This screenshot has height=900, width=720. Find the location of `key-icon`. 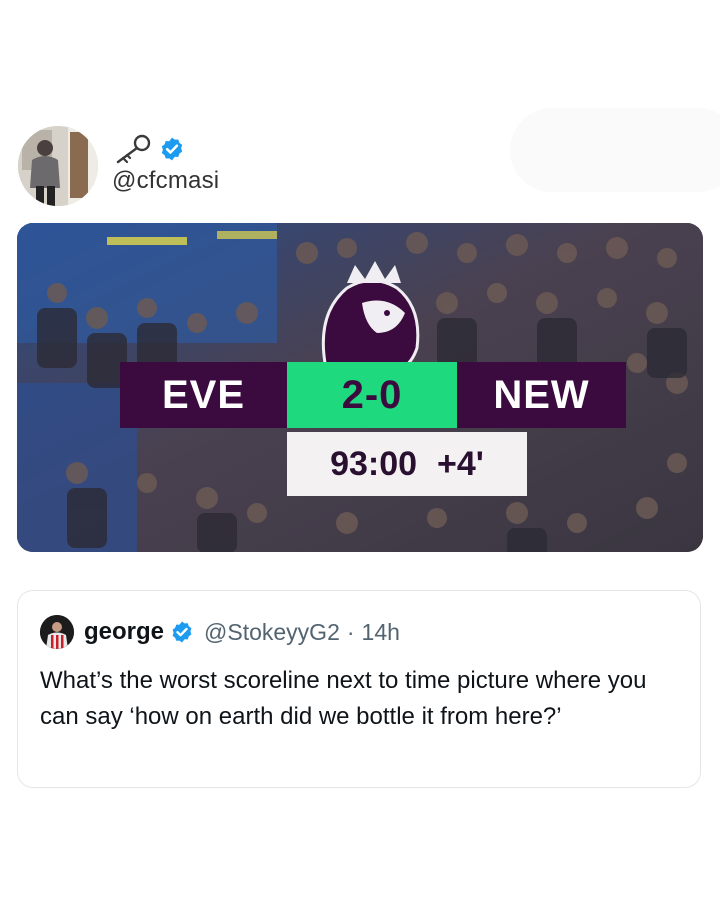

key-icon is located at coordinates (133, 149).